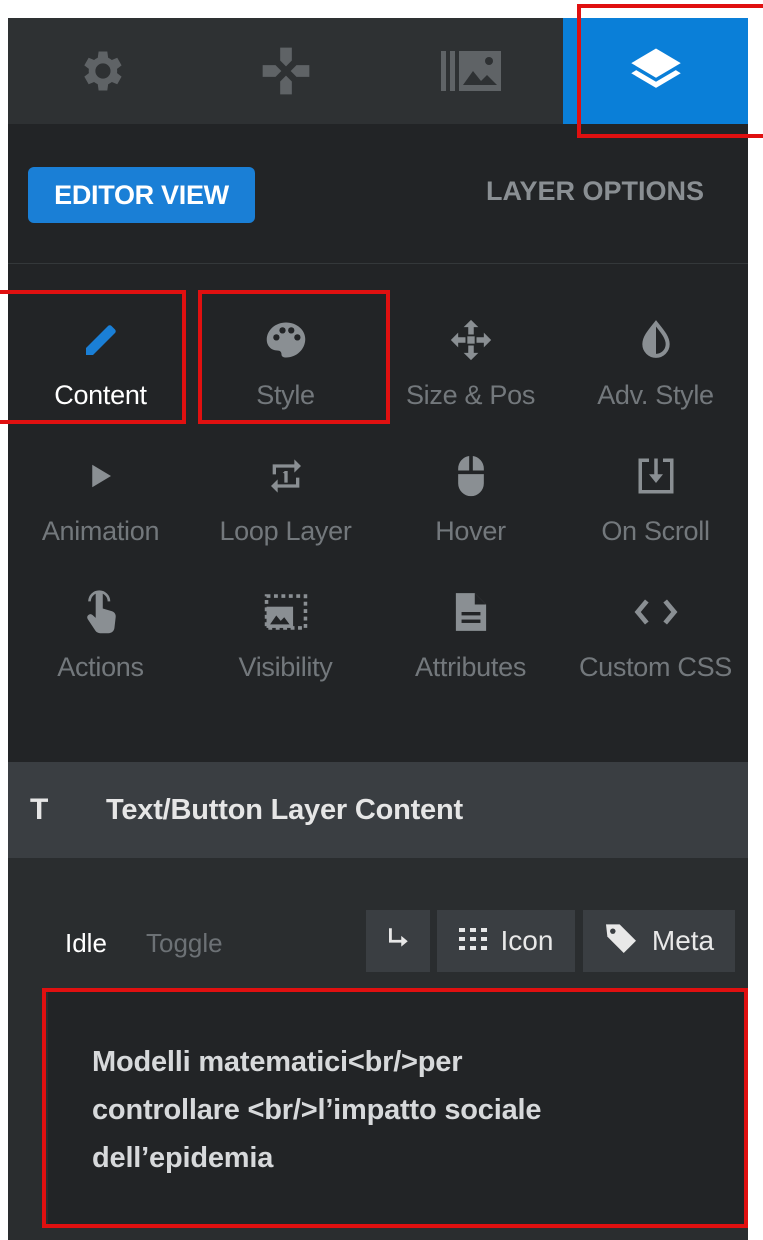 Image resolution: width=763 pixels, height=1240 pixels. Describe the element at coordinates (317, 1110) in the screenshot. I see `text-line: controllare <br/>l’impatto sociale` at that location.